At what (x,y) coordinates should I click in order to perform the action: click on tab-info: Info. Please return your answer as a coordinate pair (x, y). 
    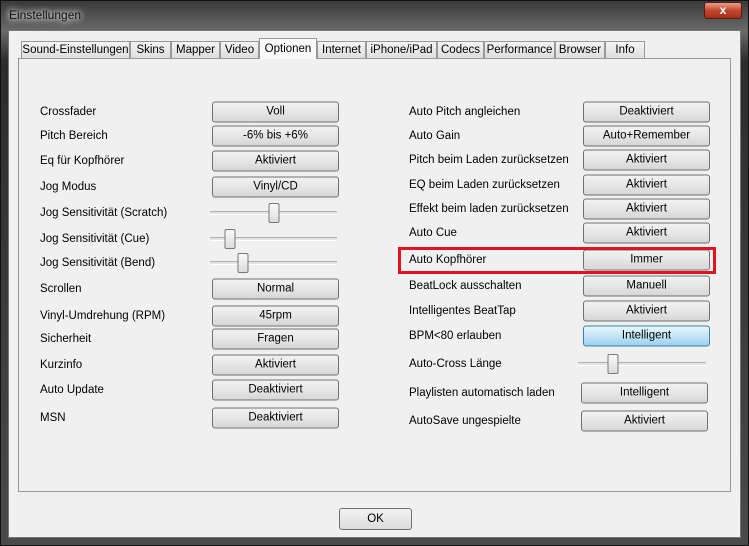
    Looking at the image, I should click on (625, 50).